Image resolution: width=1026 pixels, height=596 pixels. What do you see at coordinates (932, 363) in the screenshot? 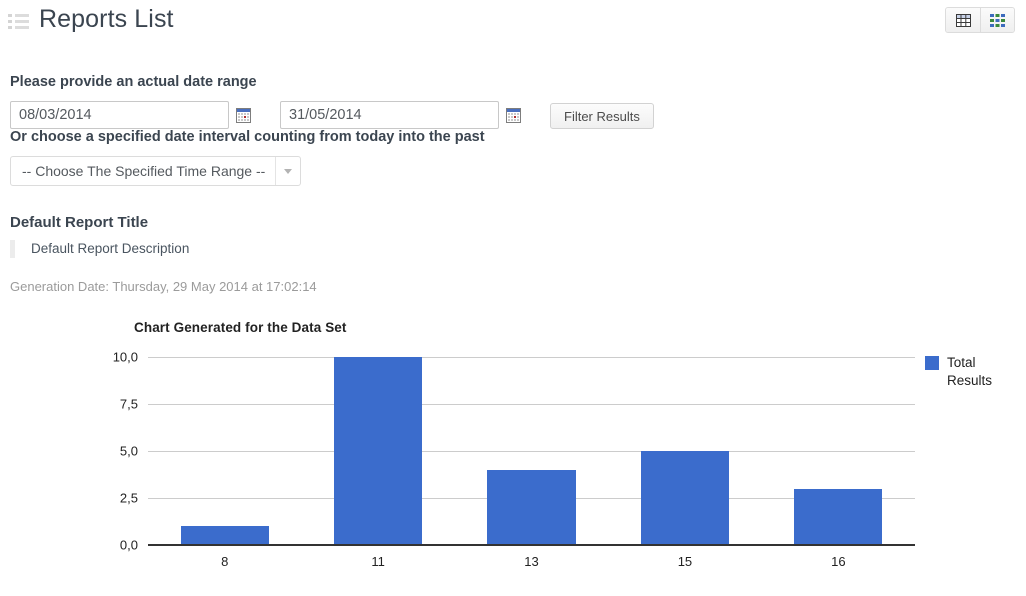
I see `legend-swatch-total-results` at bounding box center [932, 363].